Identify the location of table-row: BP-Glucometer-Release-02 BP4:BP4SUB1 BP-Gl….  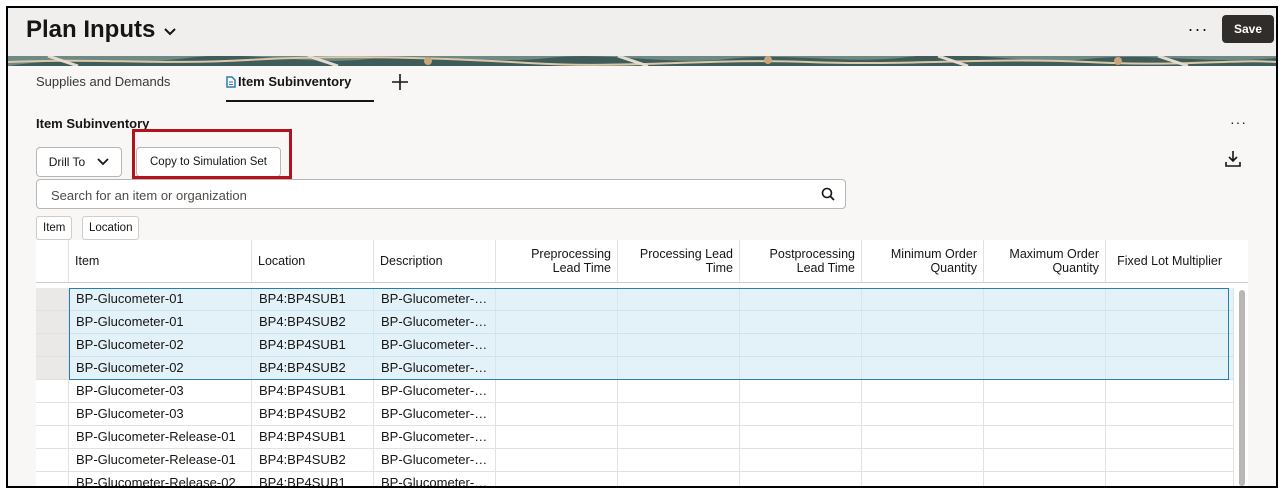
(642, 479).